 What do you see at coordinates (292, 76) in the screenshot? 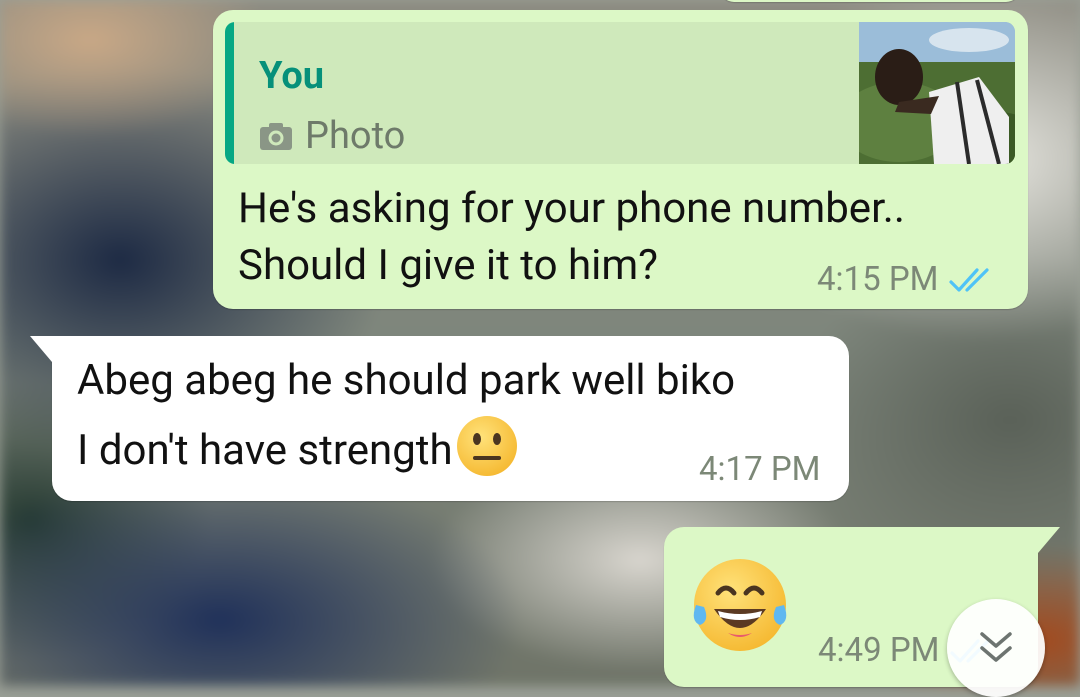
I see `quoted-author: You` at bounding box center [292, 76].